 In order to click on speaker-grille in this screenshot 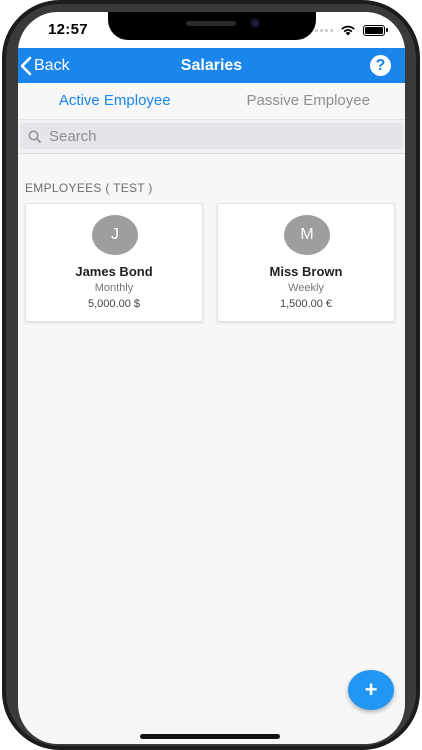, I will do `click(211, 23)`.